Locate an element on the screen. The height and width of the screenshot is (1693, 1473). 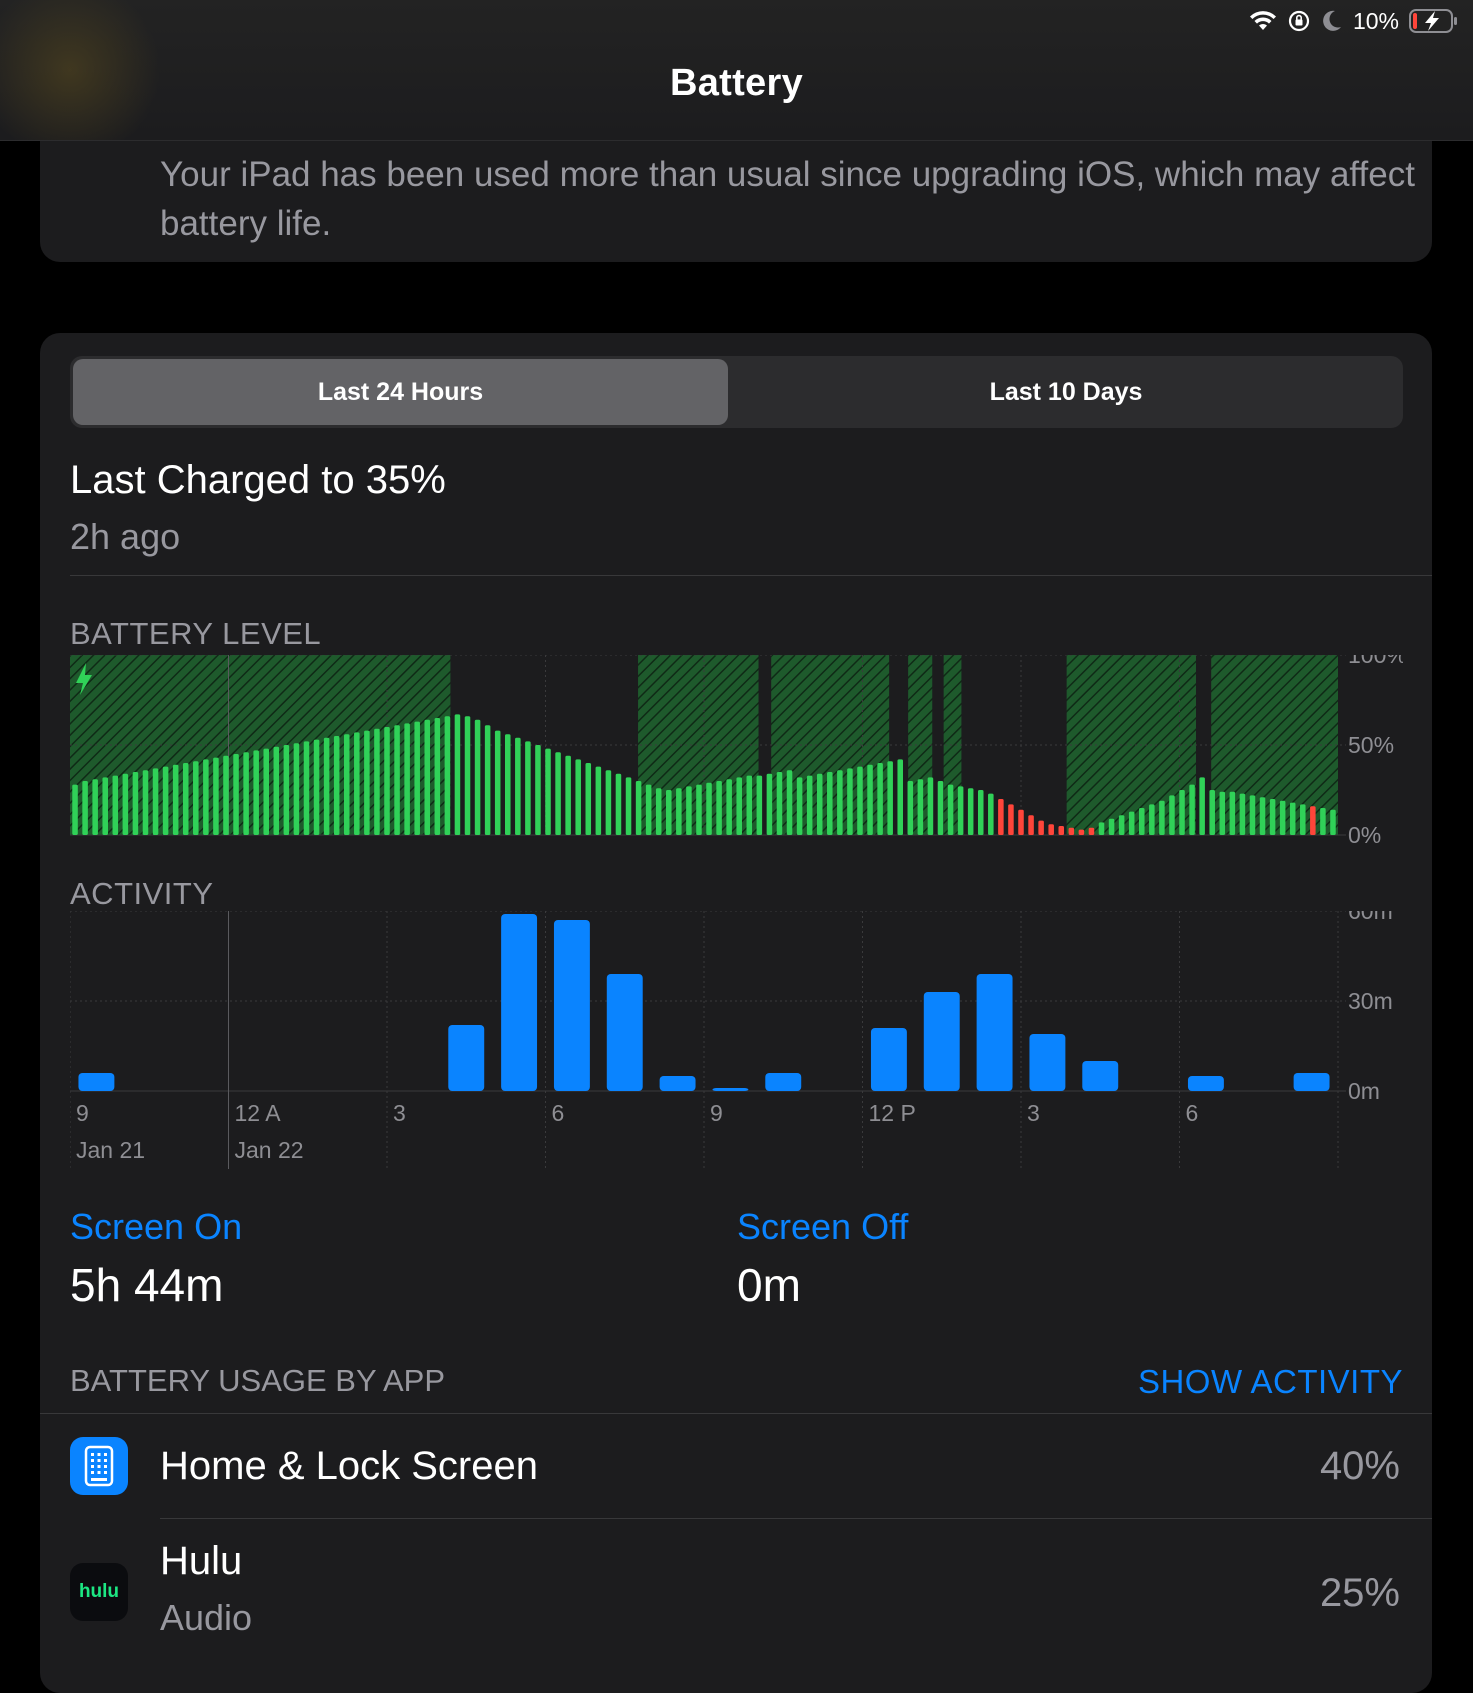
usage-header: BATTERY USAGE BY APP SHOW ACTIVITY is located at coordinates (736, 1385).